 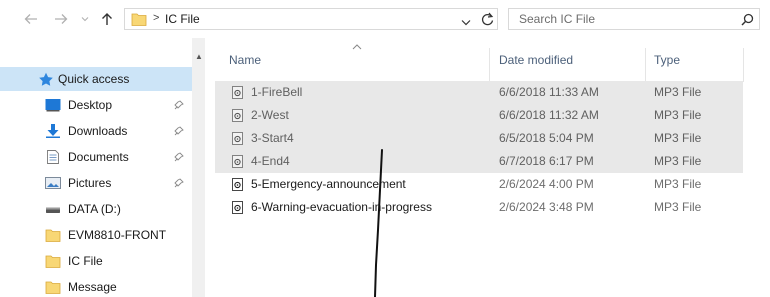 I want to click on annotation-line, so click(x=378, y=223).